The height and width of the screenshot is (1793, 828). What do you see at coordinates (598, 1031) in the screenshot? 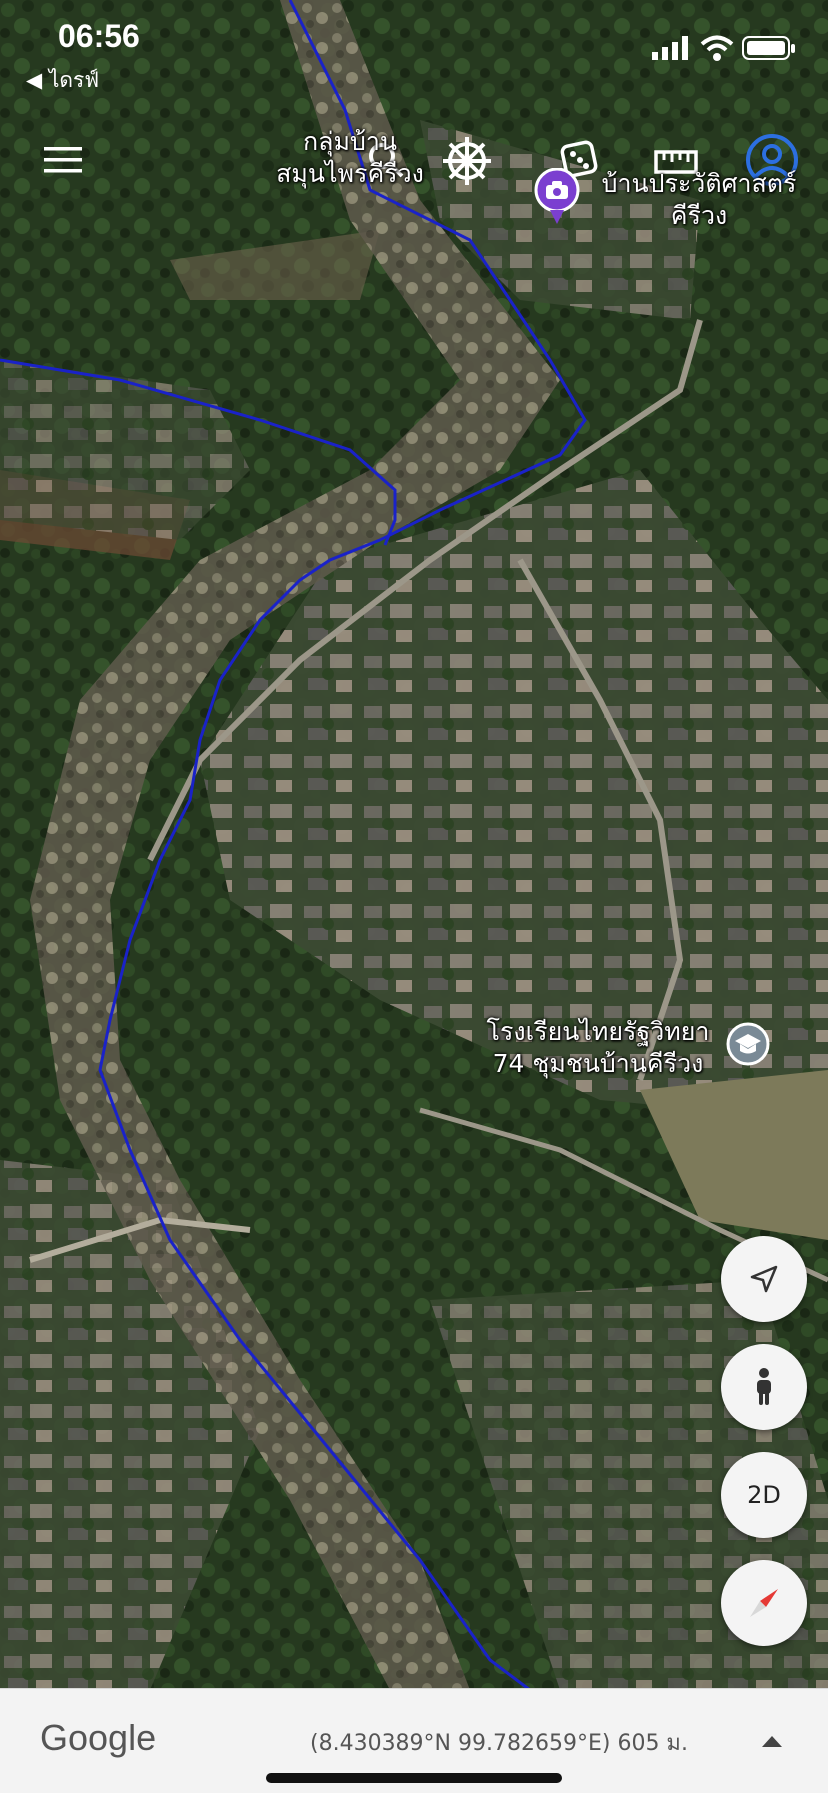
I see `place-label-line-1: โรงเรียนไทยรัฐวิทยา` at bounding box center [598, 1031].